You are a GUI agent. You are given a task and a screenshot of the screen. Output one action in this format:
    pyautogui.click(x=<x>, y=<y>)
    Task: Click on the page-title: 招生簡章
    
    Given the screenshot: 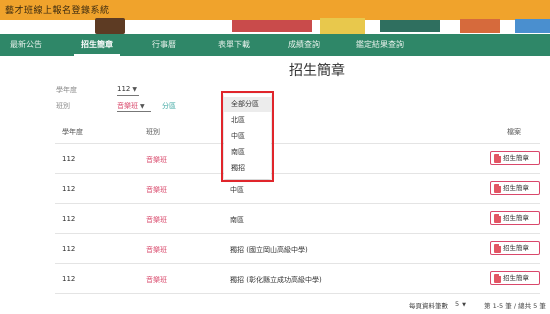 What is the action you would take?
    pyautogui.click(x=317, y=71)
    